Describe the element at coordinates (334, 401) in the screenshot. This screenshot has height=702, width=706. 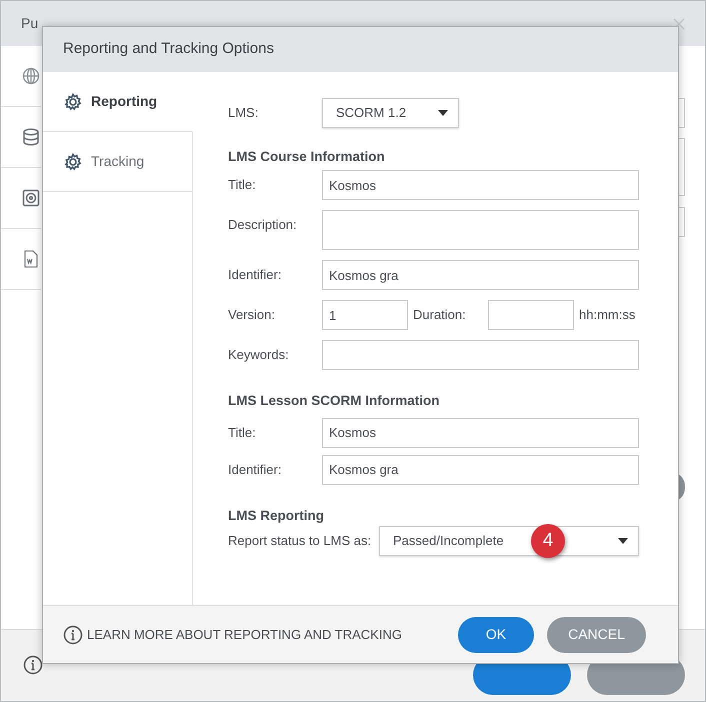
I see `section-heading: LMS Lesson SCORM Information` at that location.